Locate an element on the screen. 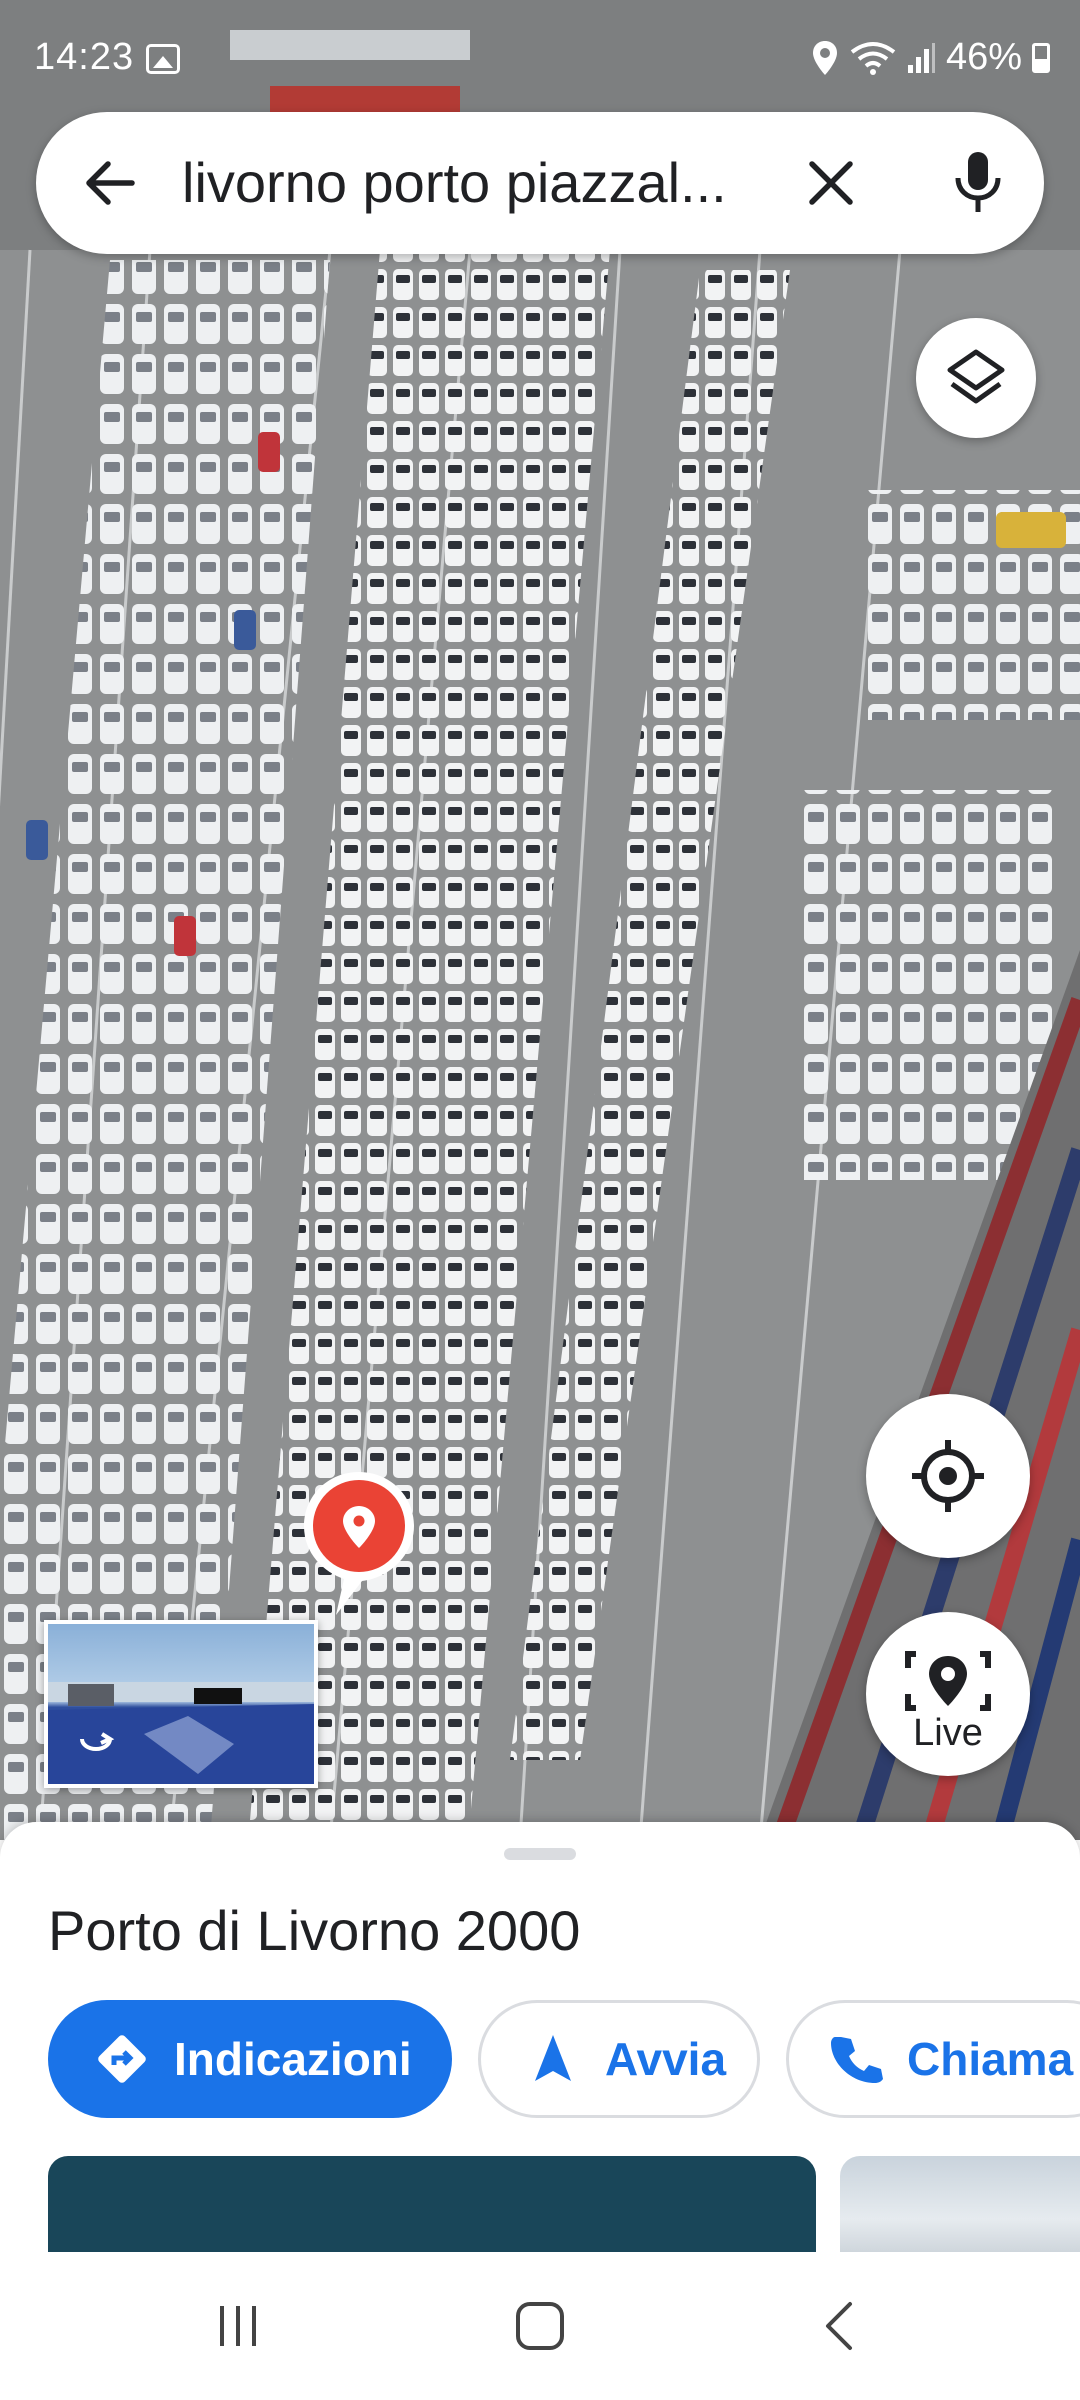  navigation-arrow-icon is located at coordinates (553, 2058).